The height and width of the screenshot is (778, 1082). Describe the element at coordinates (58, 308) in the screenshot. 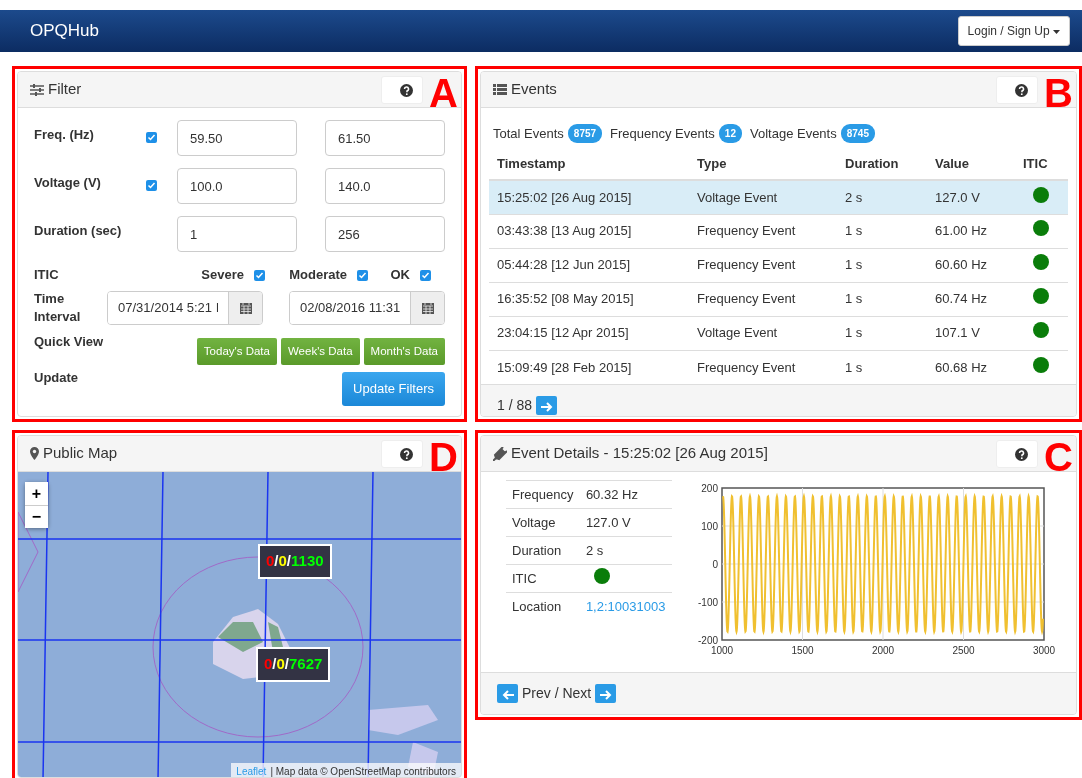

I see `field-label: Time Interval` at that location.